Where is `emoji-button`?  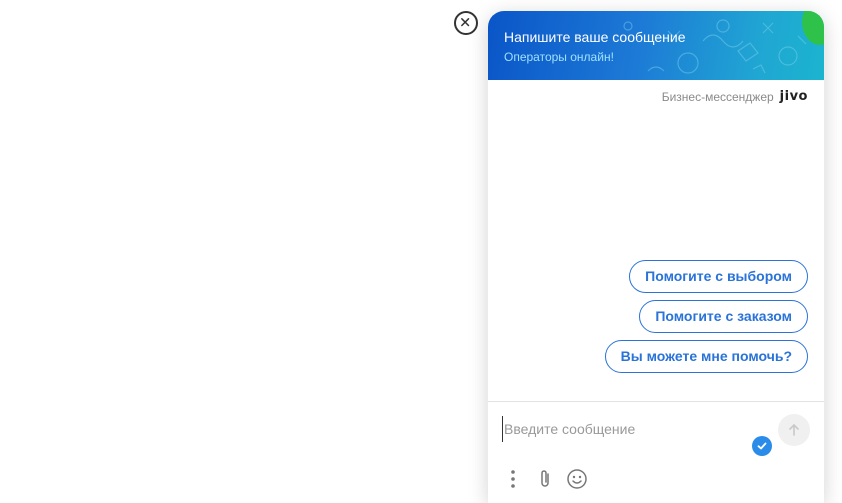
emoji-button is located at coordinates (577, 479).